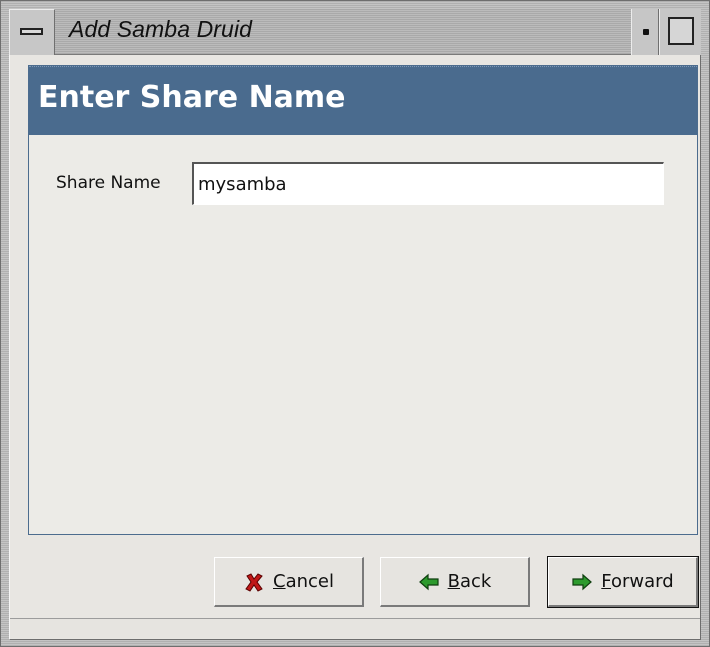 The height and width of the screenshot is (647, 710). I want to click on cancel-x-icon, so click(254, 582).